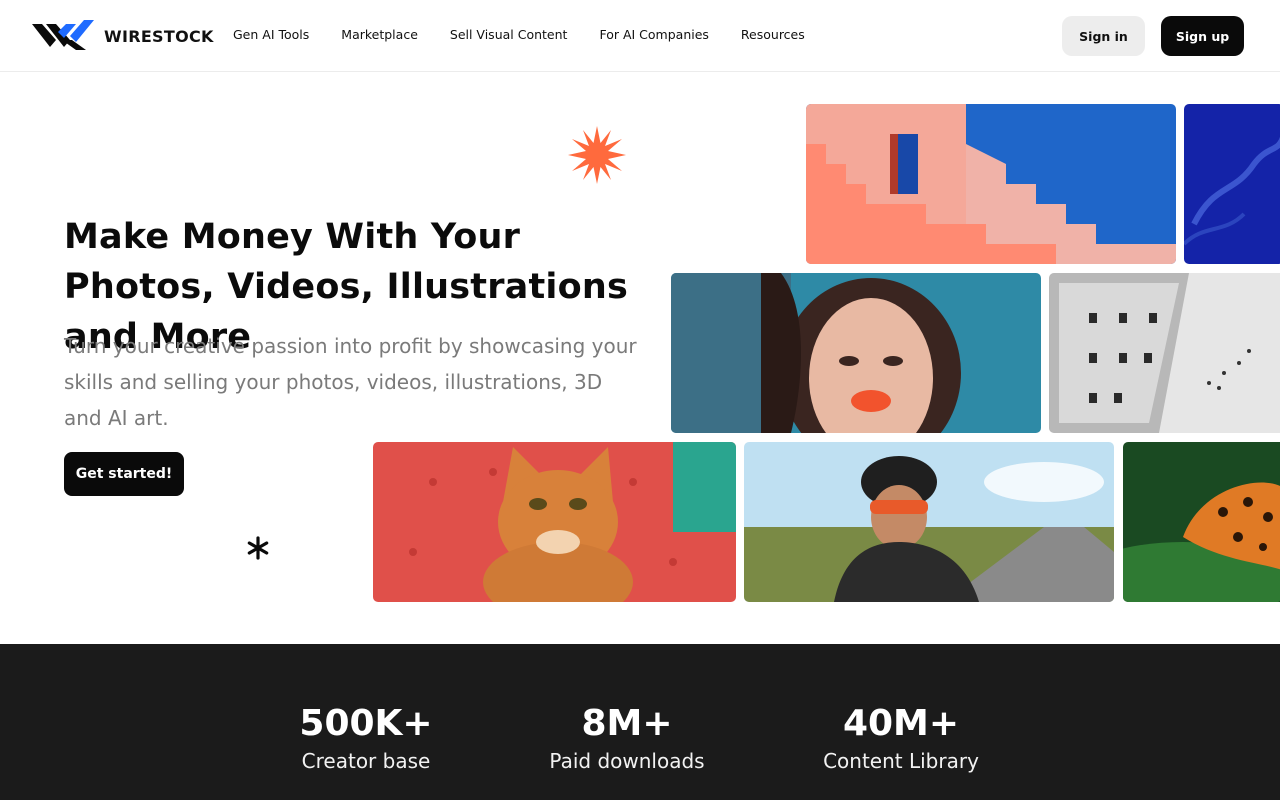  Describe the element at coordinates (379, 34) in the screenshot. I see `nav-marketplace: Marketplace` at that location.